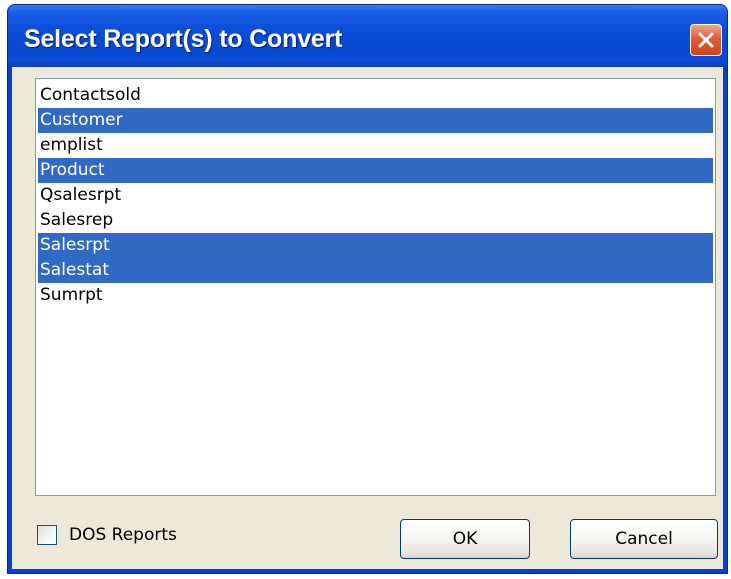 This screenshot has height=579, width=731. What do you see at coordinates (644, 539) in the screenshot?
I see `cancel-button: Cancel` at bounding box center [644, 539].